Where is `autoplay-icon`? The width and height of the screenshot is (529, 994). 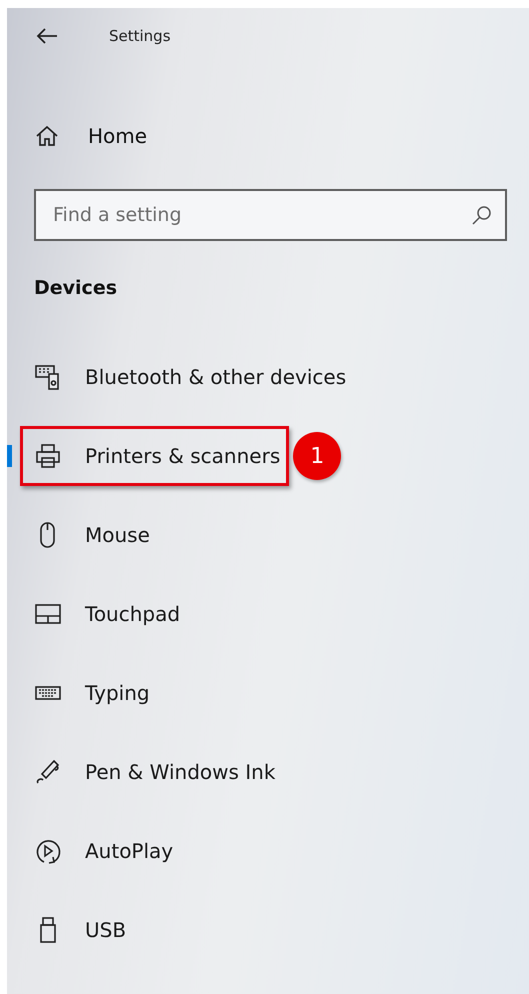
autoplay-icon is located at coordinates (48, 851).